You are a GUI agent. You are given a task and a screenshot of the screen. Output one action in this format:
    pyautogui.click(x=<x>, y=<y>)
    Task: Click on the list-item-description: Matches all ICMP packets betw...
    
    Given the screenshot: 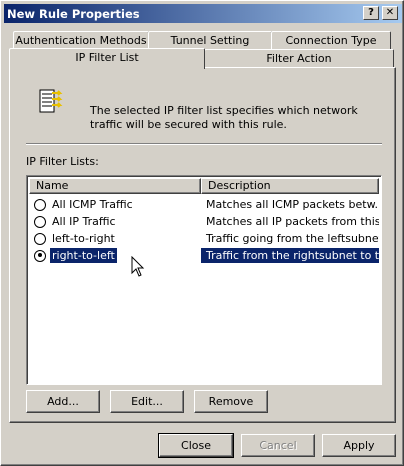 What is the action you would take?
    pyautogui.click(x=292, y=204)
    